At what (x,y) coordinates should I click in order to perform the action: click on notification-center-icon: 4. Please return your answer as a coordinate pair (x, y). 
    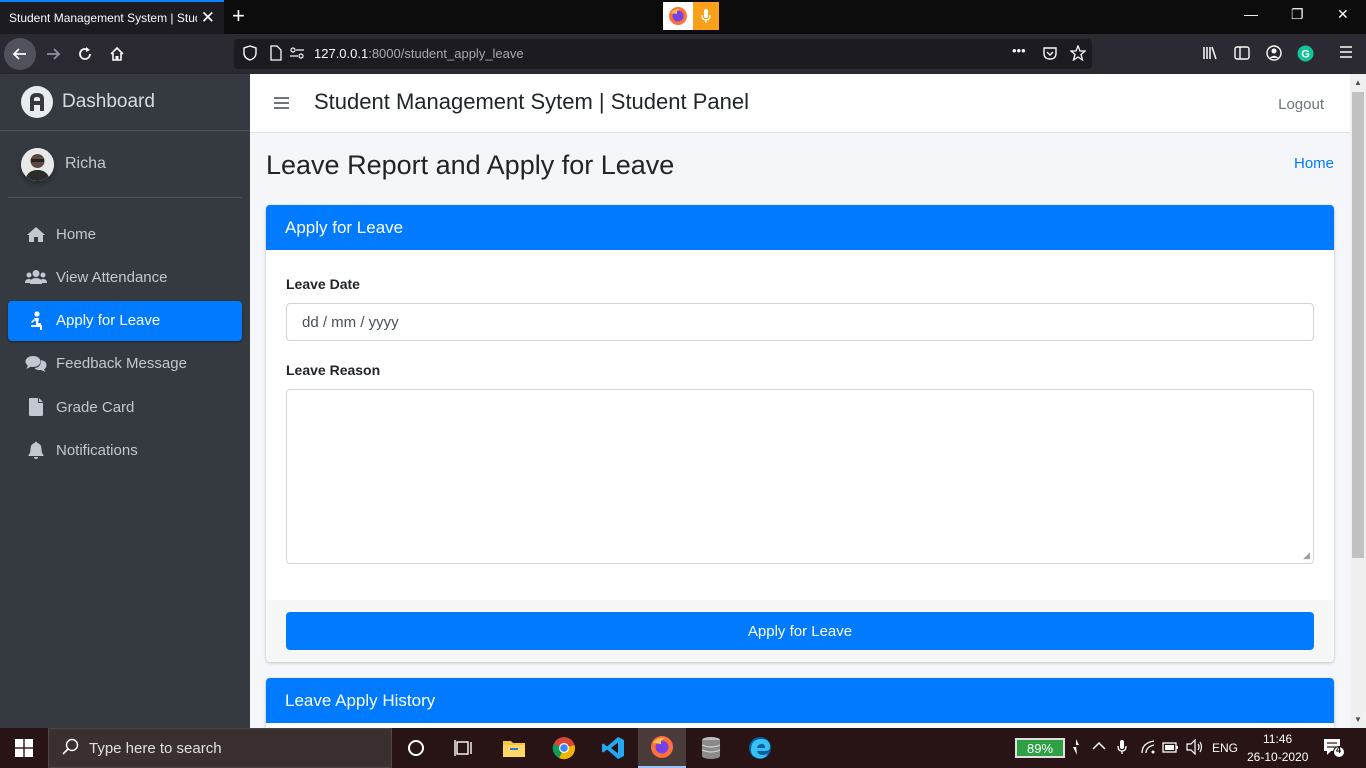
    Looking at the image, I should click on (1334, 749).